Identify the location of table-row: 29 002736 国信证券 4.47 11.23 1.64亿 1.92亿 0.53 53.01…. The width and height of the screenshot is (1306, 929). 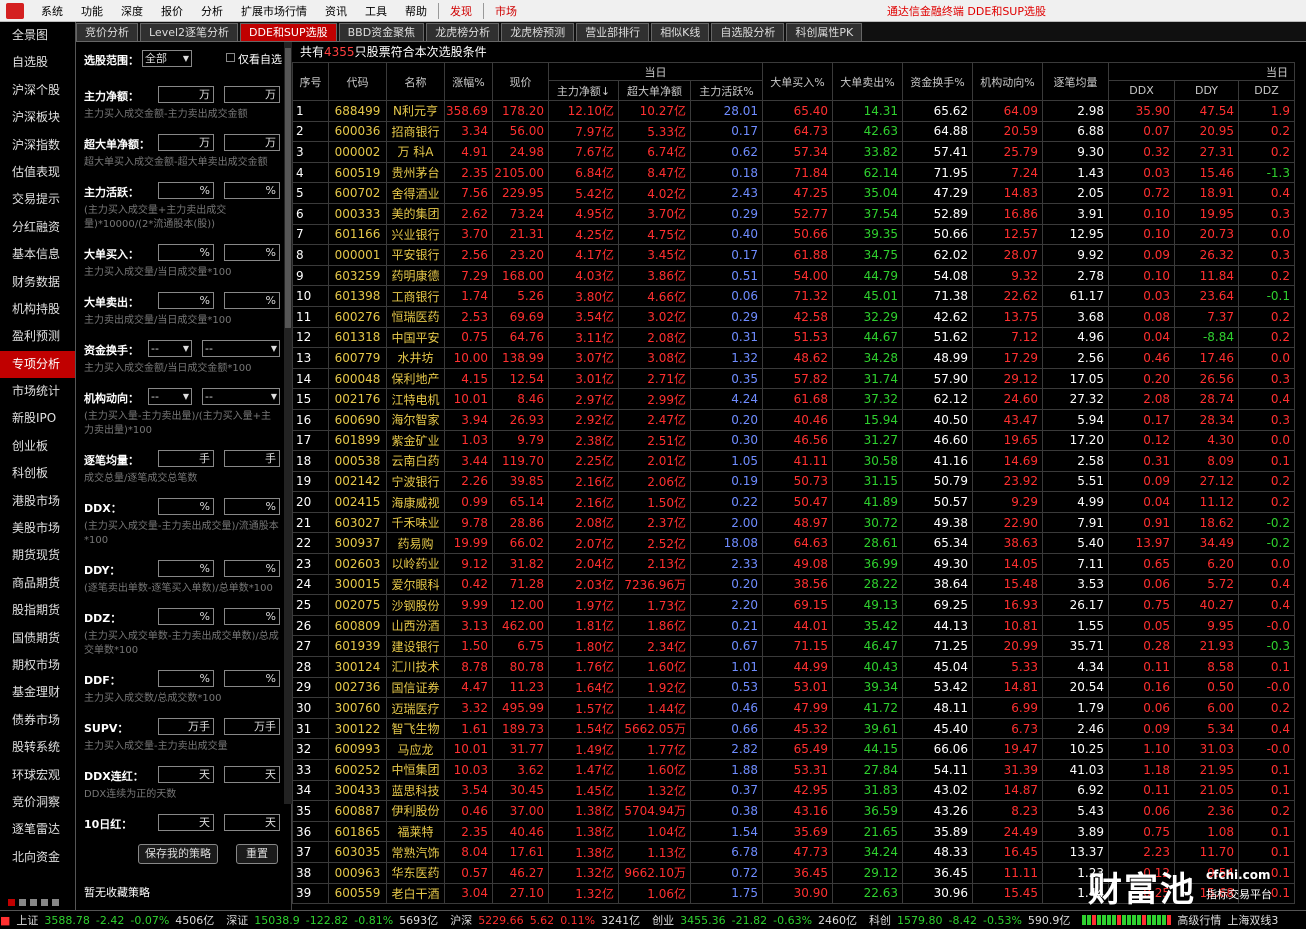
(793, 687).